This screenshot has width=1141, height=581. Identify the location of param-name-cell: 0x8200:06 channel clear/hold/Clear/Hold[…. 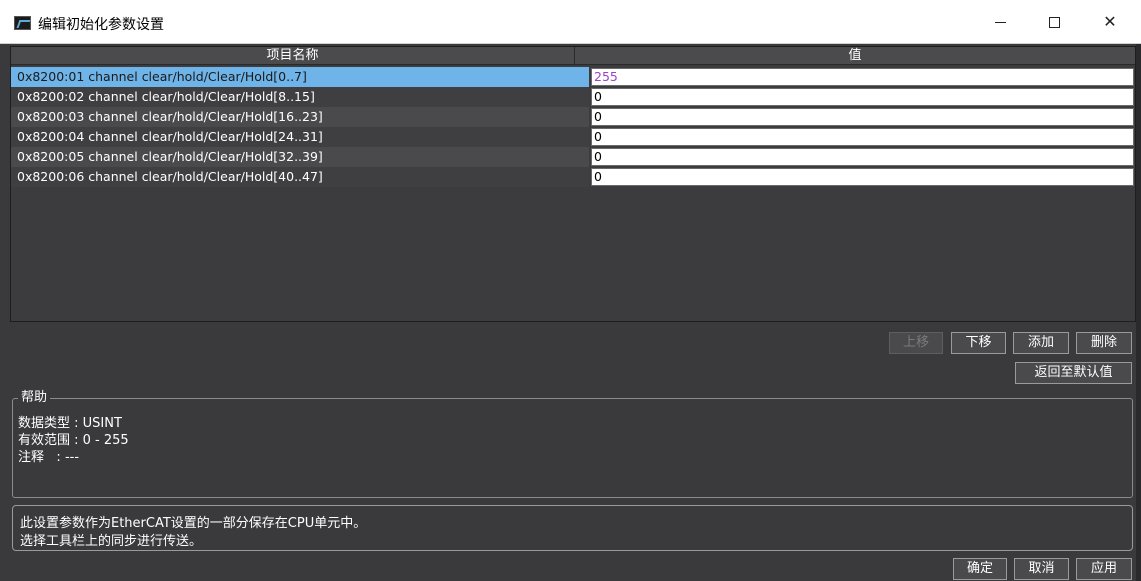
(300, 177).